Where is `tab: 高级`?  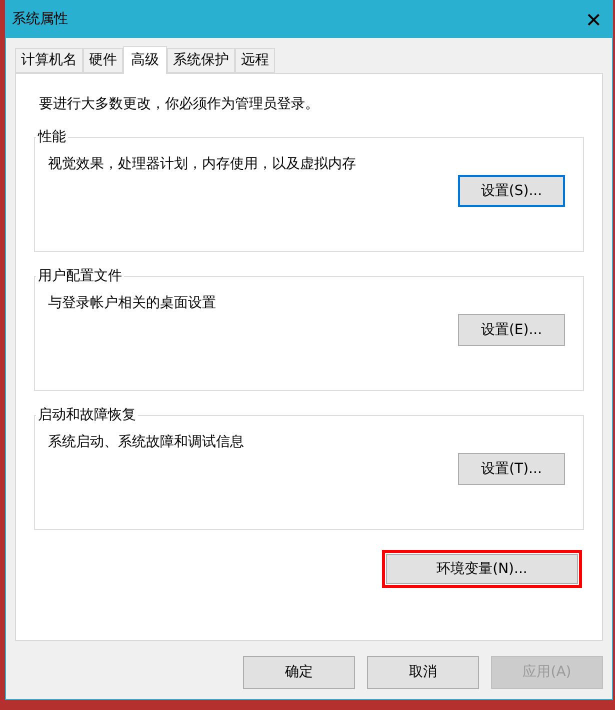 tab: 高级 is located at coordinates (145, 60).